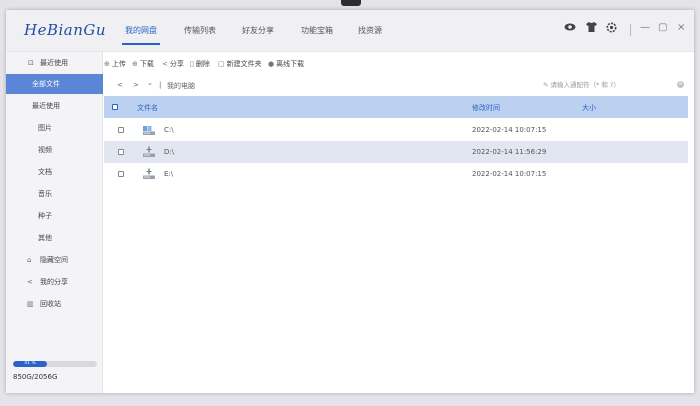  Describe the element at coordinates (680, 84) in the screenshot. I see `clear-search-icon: ×` at that location.